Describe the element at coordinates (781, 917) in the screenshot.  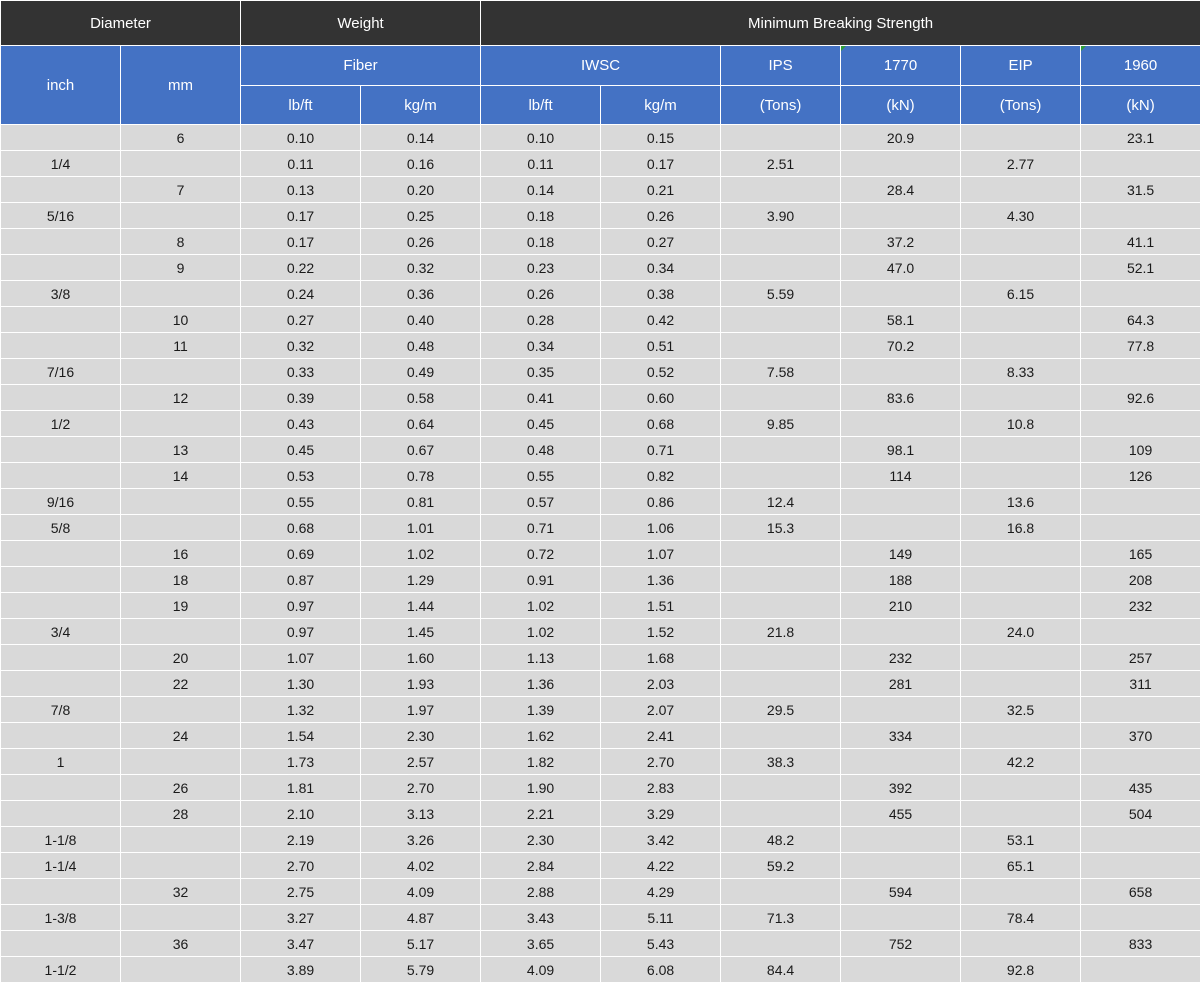
I see `cell-ips-tons: 71.3` at that location.